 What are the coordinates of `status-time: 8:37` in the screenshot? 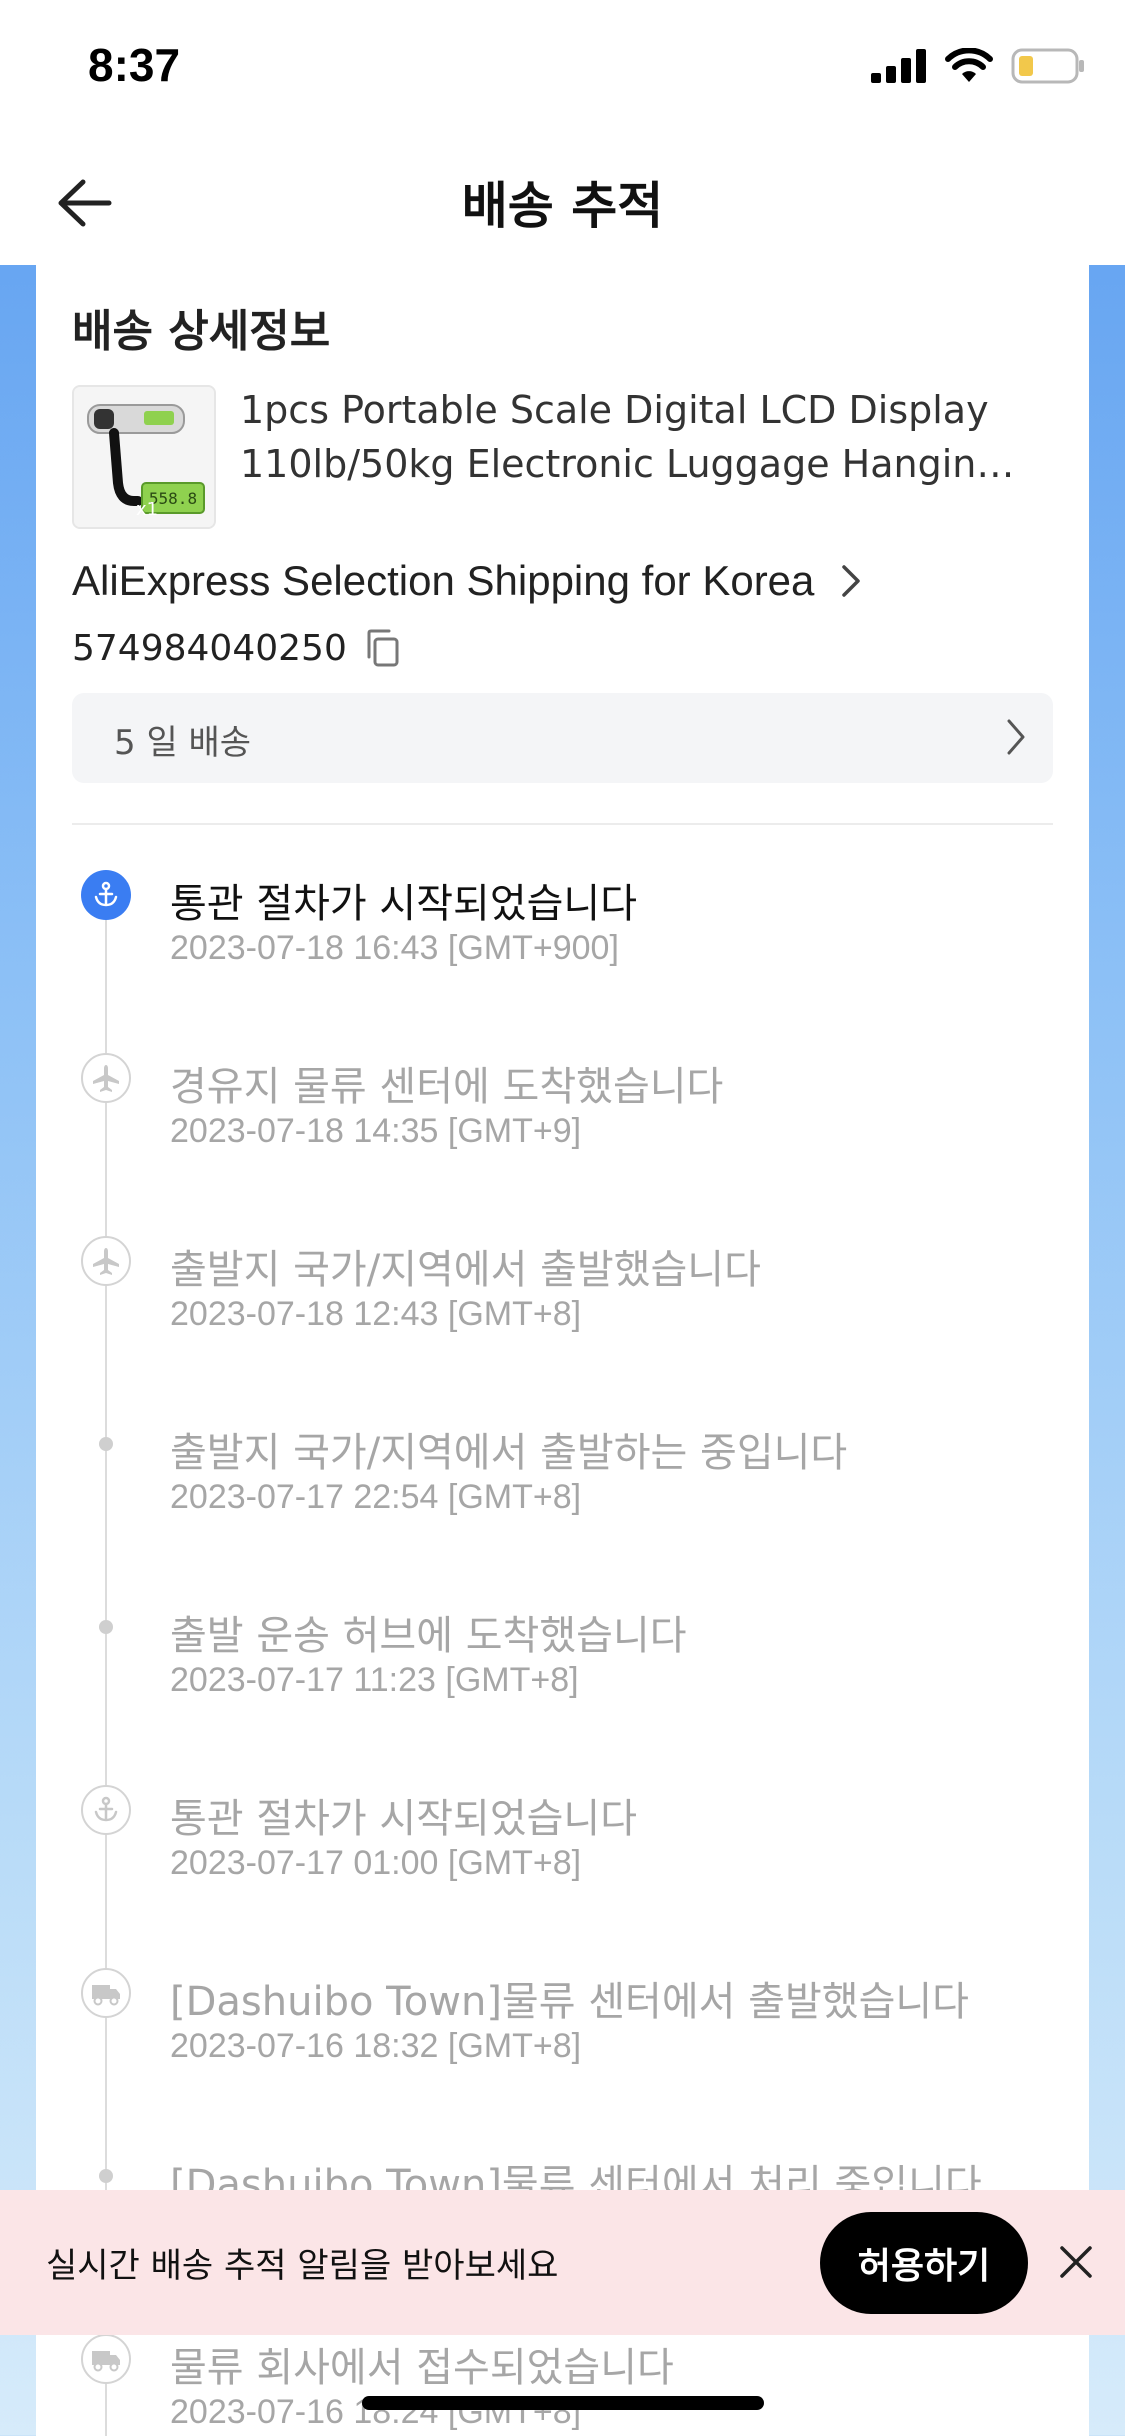 It's located at (134, 65).